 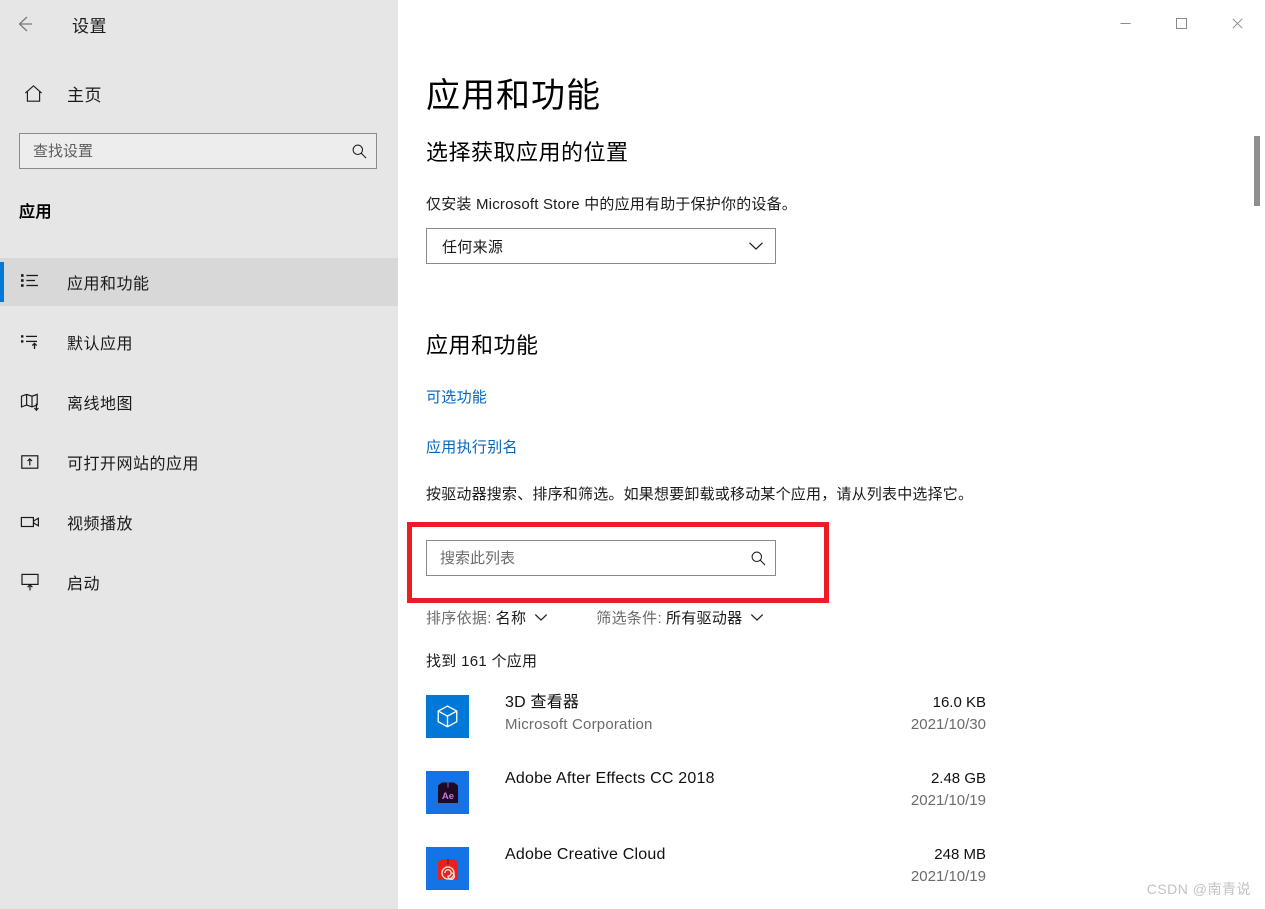 I want to click on list-arrow-icon, so click(x=34, y=342).